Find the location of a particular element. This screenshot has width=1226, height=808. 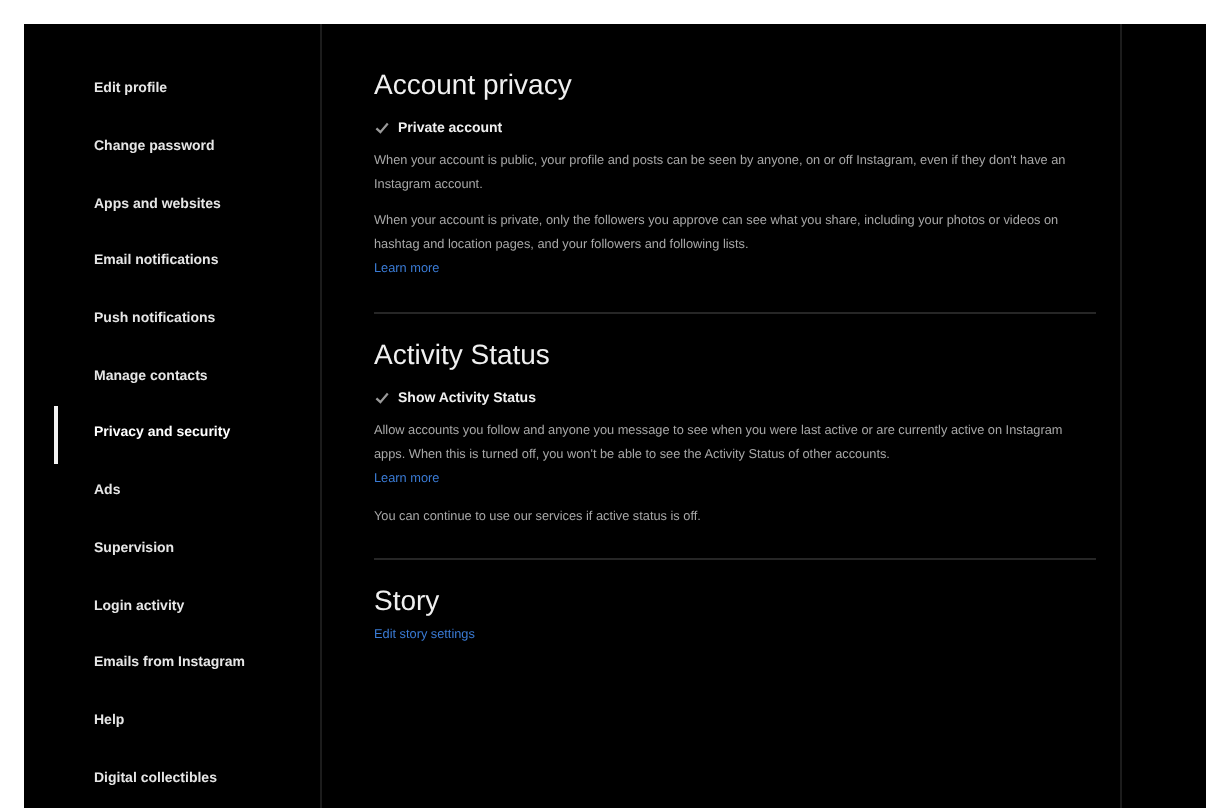

section-heading: Story is located at coordinates (408, 600).